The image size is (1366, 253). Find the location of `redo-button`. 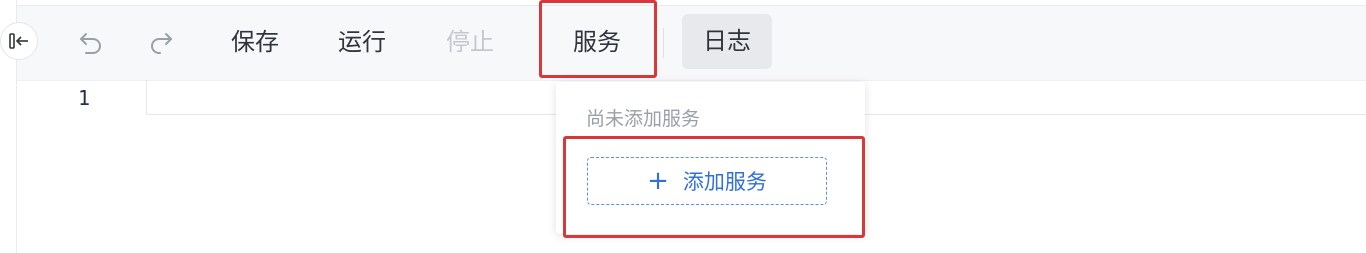

redo-button is located at coordinates (161, 42).